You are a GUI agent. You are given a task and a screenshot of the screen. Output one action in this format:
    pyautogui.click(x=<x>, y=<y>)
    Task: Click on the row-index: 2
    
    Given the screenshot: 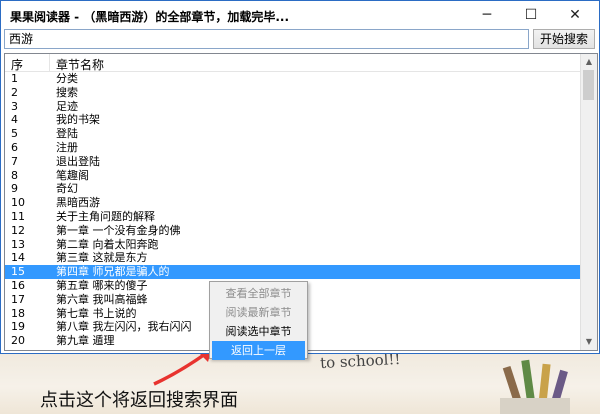 What is the action you would take?
    pyautogui.click(x=14, y=92)
    